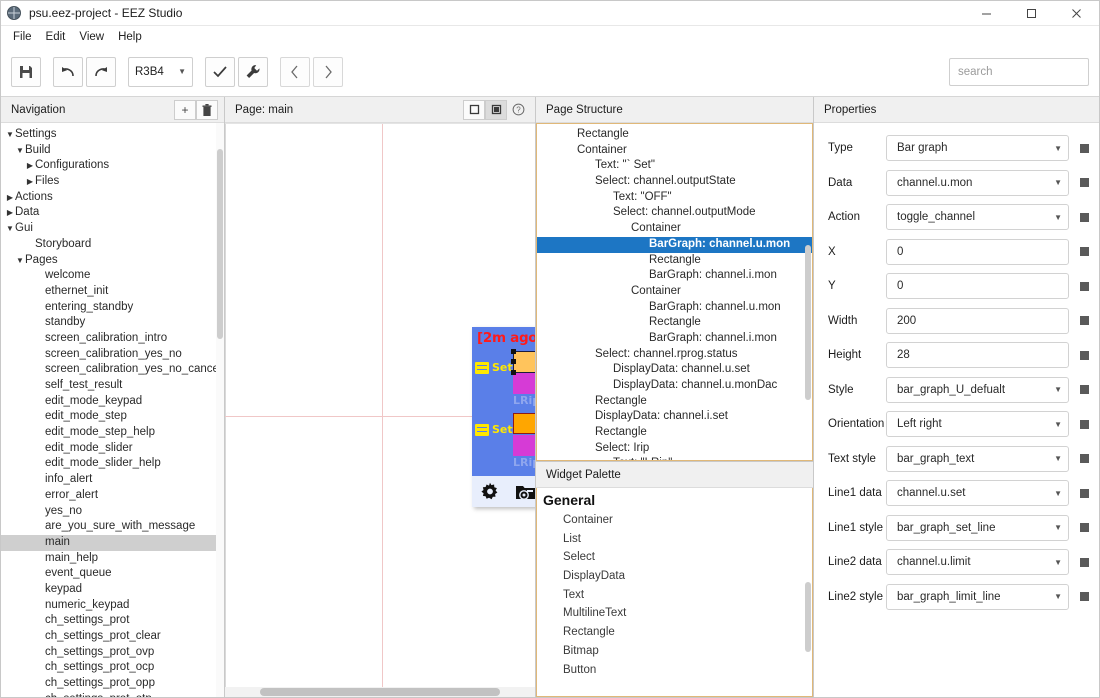 The width and height of the screenshot is (1100, 698). Describe the element at coordinates (474, 109) in the screenshot. I see `view-outline-button` at that location.